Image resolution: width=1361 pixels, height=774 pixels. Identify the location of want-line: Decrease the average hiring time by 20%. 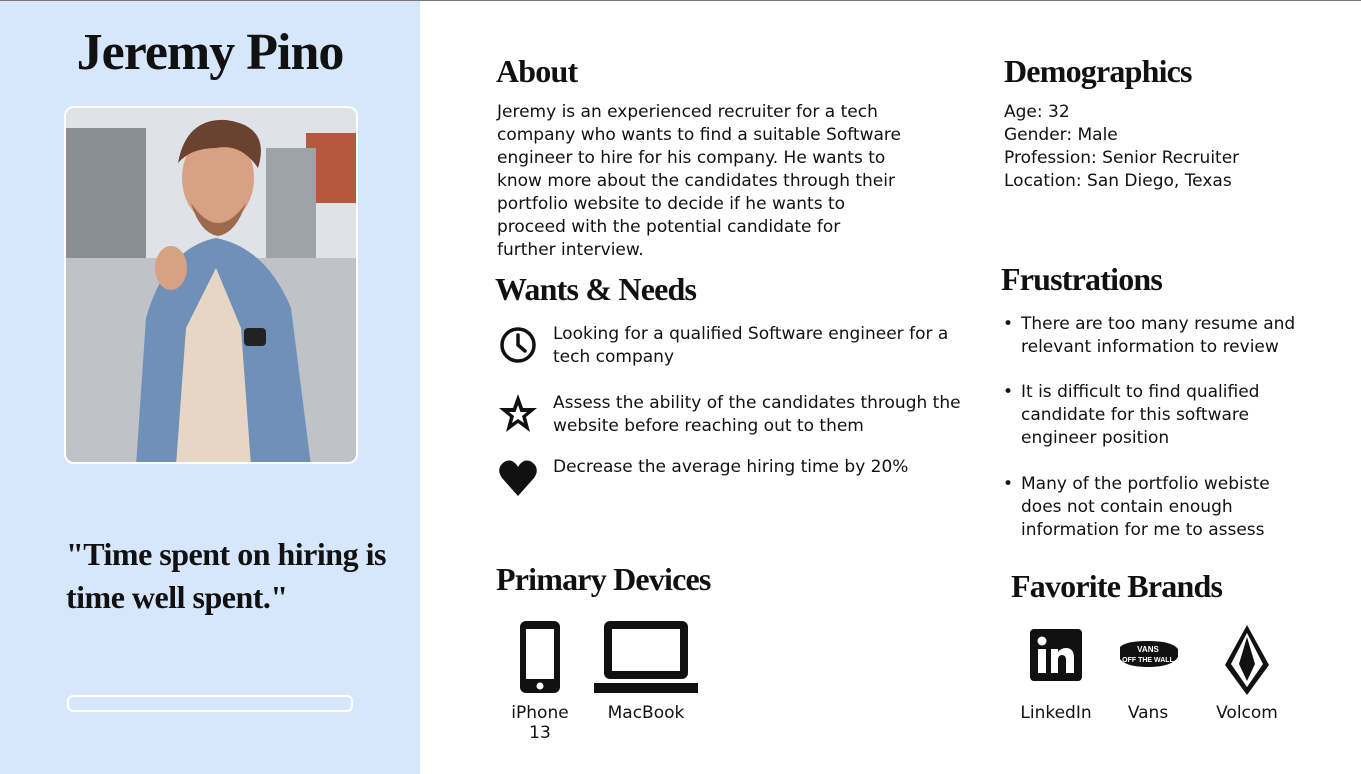
(731, 467).